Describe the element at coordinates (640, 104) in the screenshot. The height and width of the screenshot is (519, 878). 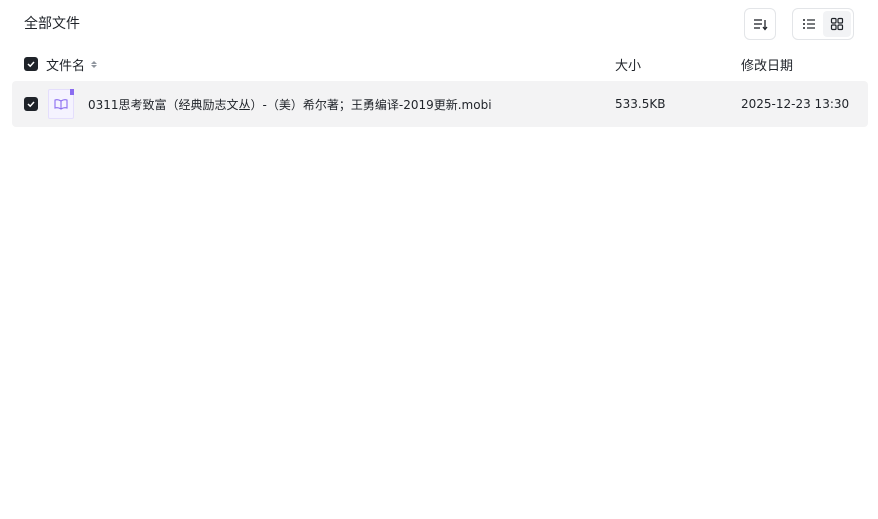
I see `file-size: 533.5KB` at that location.